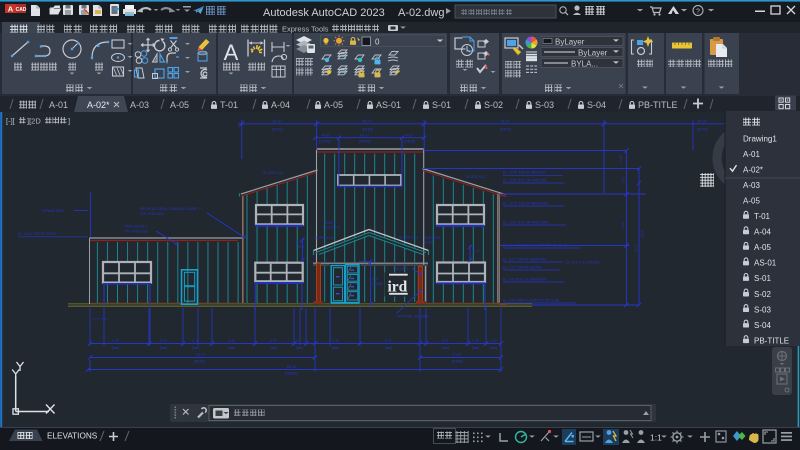 Image resolution: width=800 pixels, height=450 pixels. What do you see at coordinates (367, 122) in the screenshot?
I see `svg-text: 30′-4″` at bounding box center [367, 122].